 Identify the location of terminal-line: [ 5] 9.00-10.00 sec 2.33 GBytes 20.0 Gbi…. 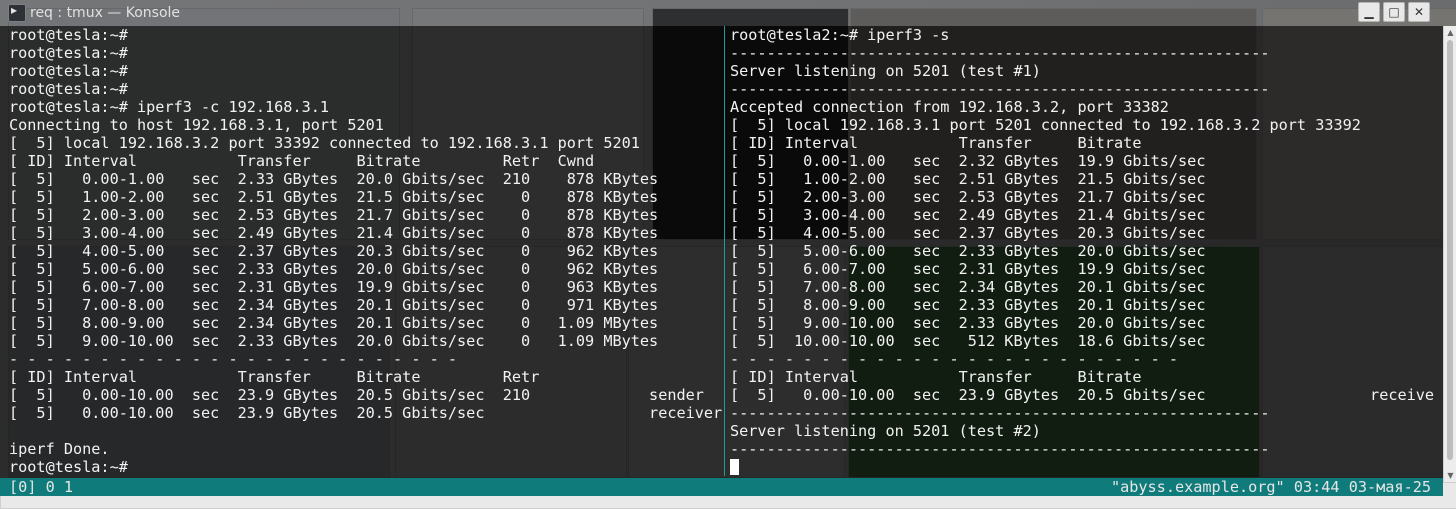
(366, 341).